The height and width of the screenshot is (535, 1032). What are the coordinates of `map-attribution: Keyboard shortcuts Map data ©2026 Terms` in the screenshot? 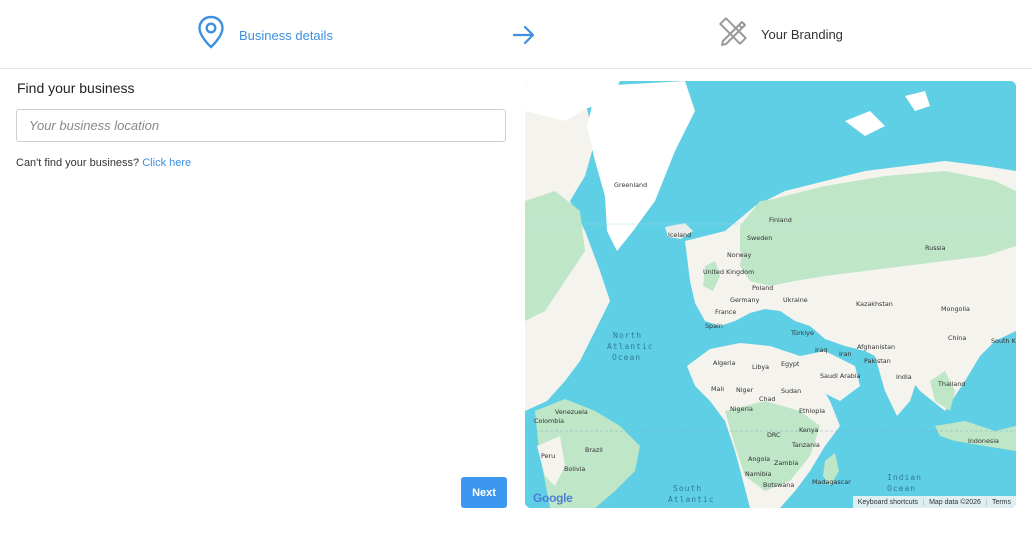 It's located at (934, 502).